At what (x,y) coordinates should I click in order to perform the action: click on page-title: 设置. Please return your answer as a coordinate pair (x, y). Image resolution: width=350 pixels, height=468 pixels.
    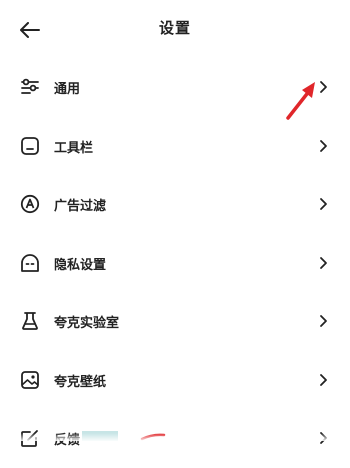
    Looking at the image, I should click on (174, 28).